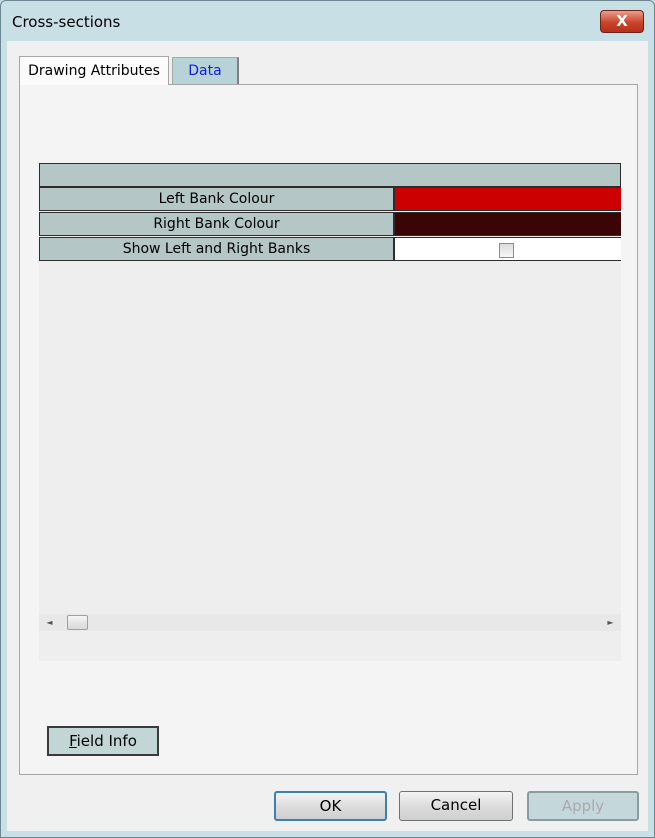 Image resolution: width=655 pixels, height=838 pixels. I want to click on title-bar: Cross-sections X, so click(327, 21).